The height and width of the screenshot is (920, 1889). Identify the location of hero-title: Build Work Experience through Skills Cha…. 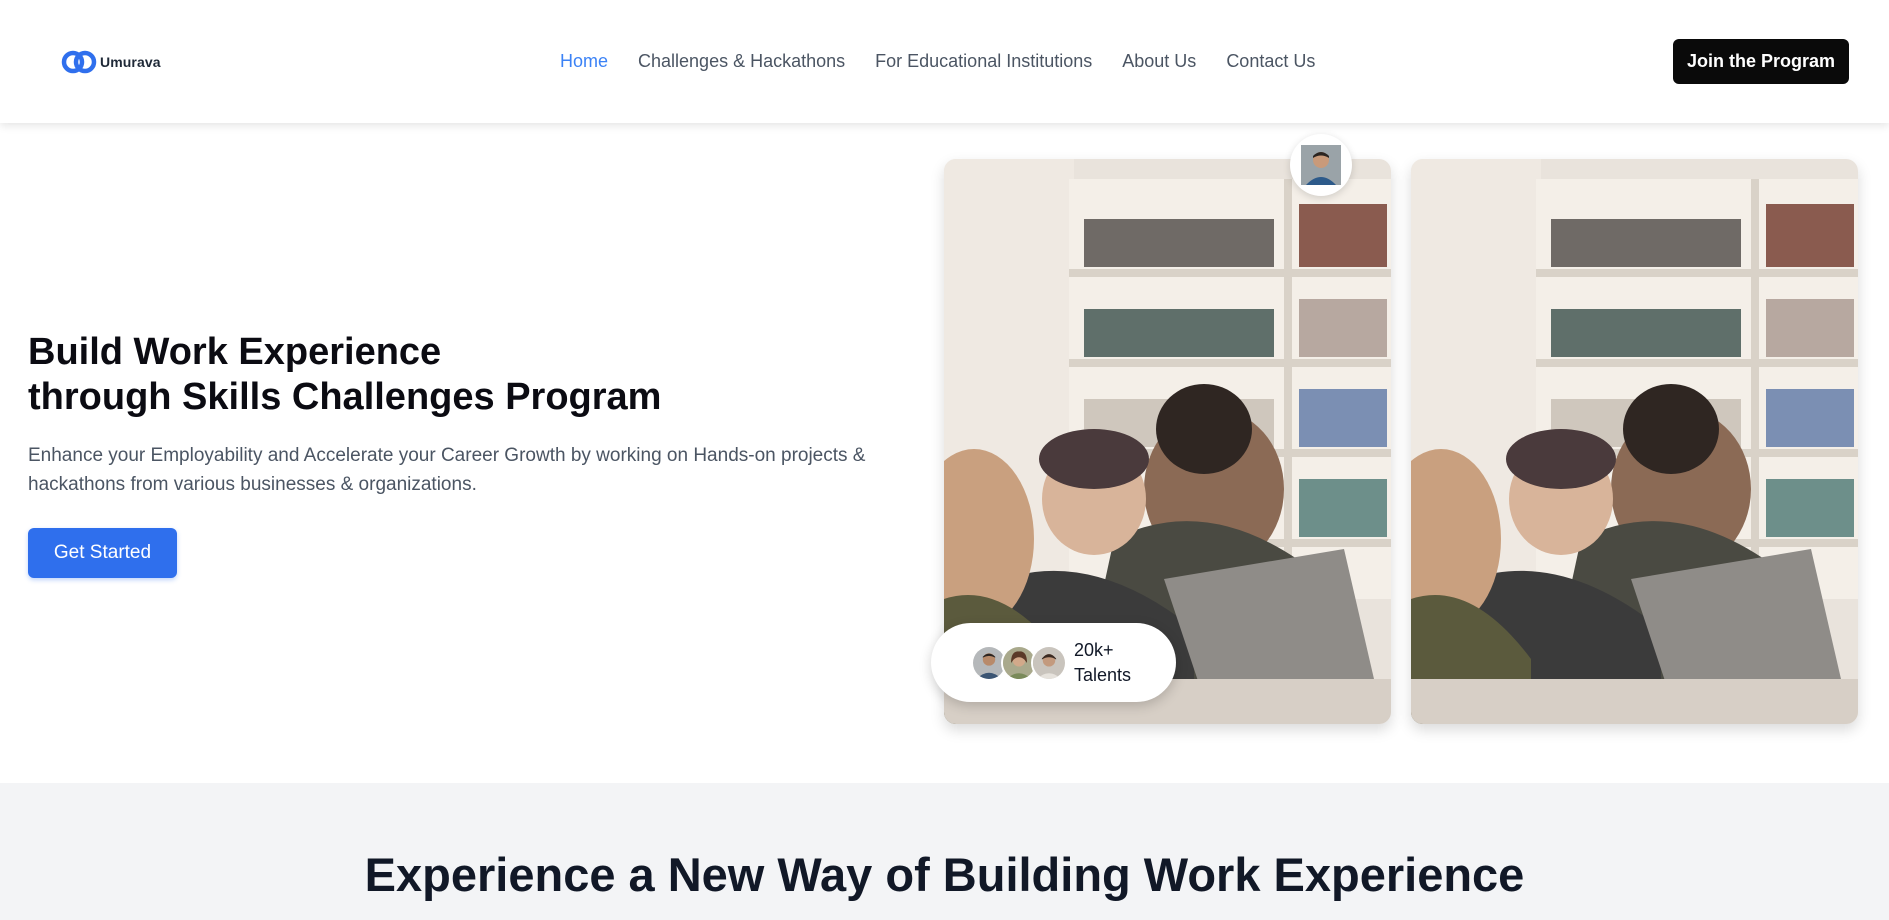
(344, 375).